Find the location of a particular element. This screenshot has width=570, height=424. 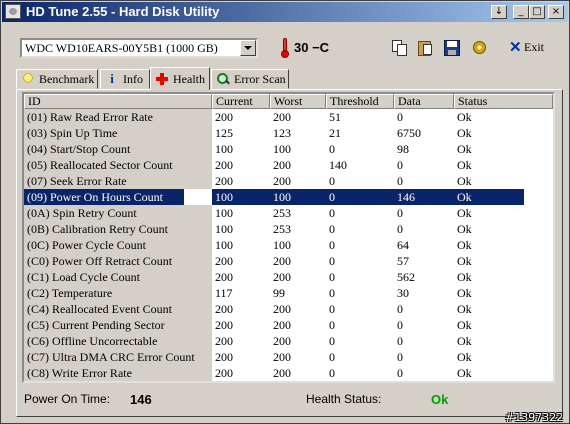

tab-benchmark: Benchmark is located at coordinates (57, 79).